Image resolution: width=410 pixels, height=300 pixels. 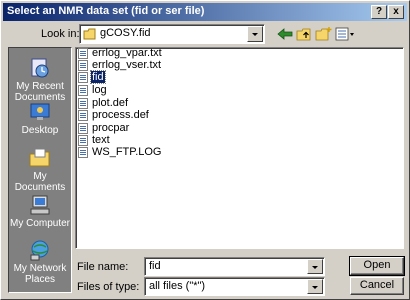 What do you see at coordinates (40, 205) in the screenshot?
I see `my-computer-icon` at bounding box center [40, 205].